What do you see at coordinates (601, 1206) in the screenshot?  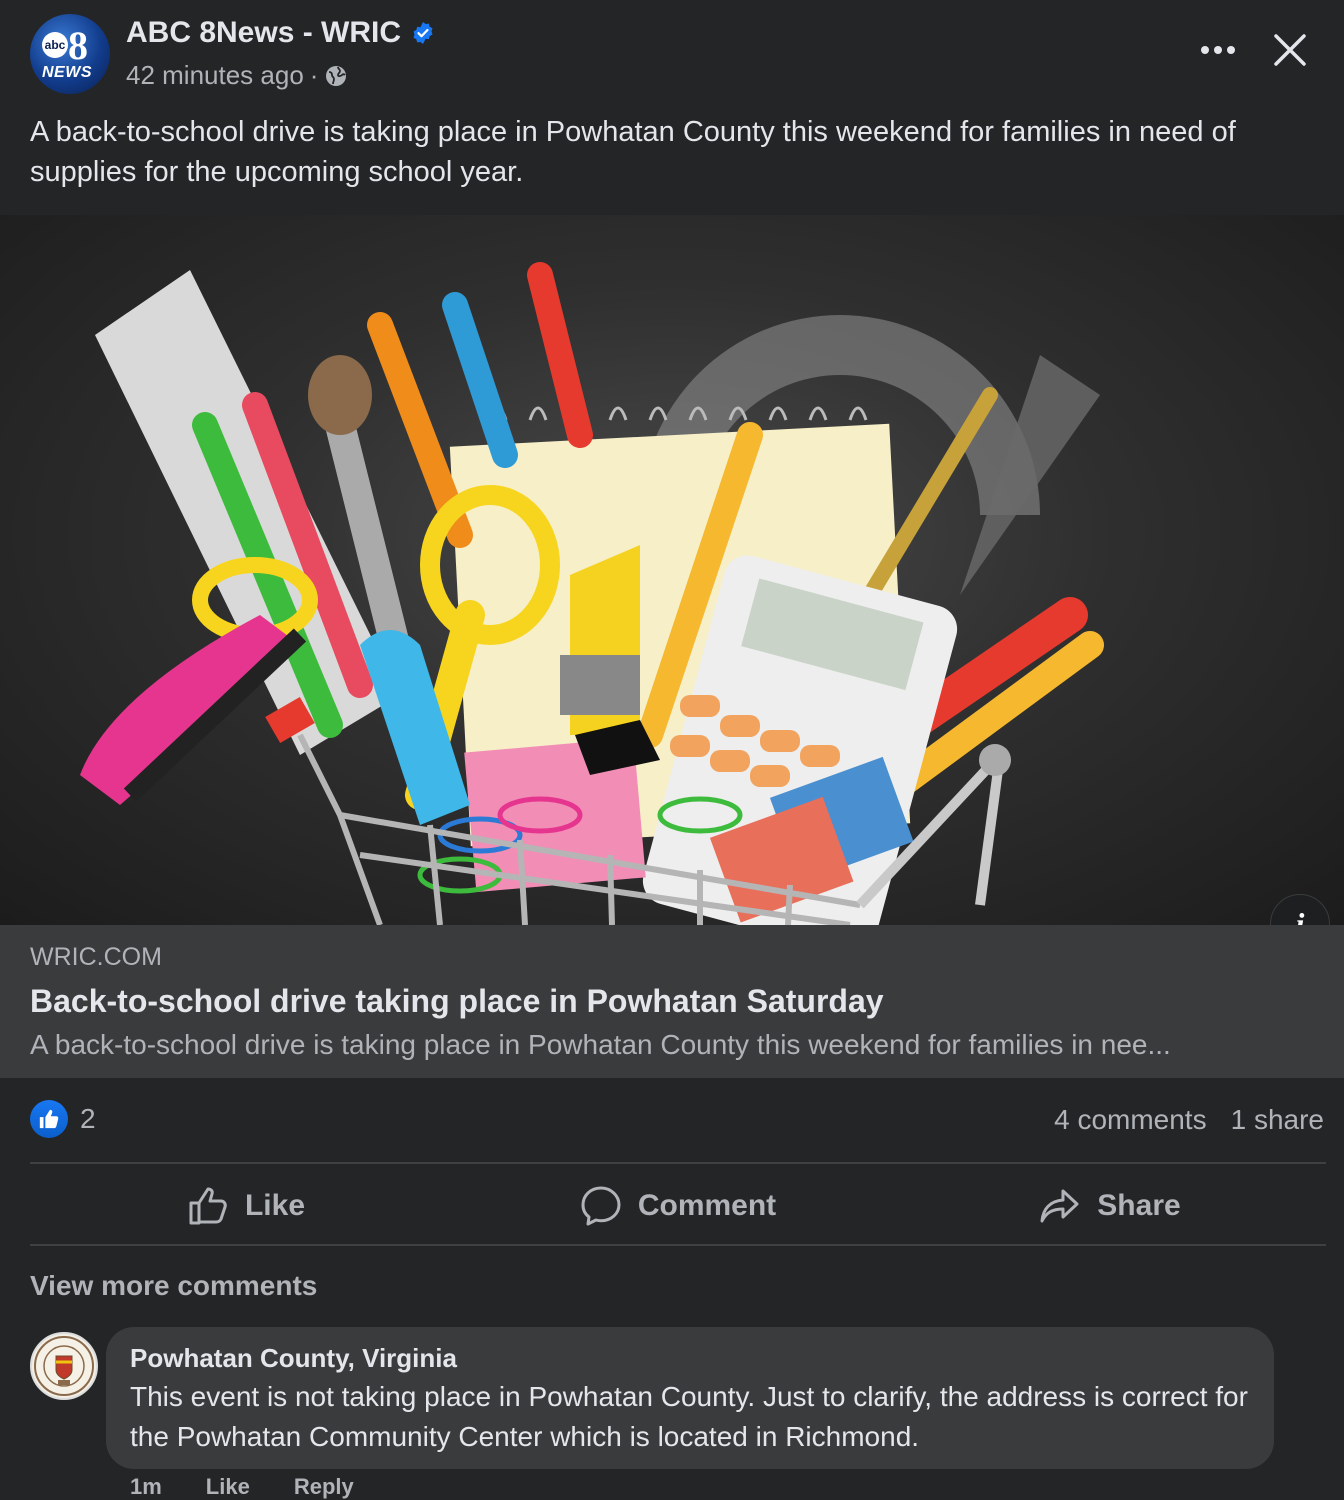 I see `comment-icon` at bounding box center [601, 1206].